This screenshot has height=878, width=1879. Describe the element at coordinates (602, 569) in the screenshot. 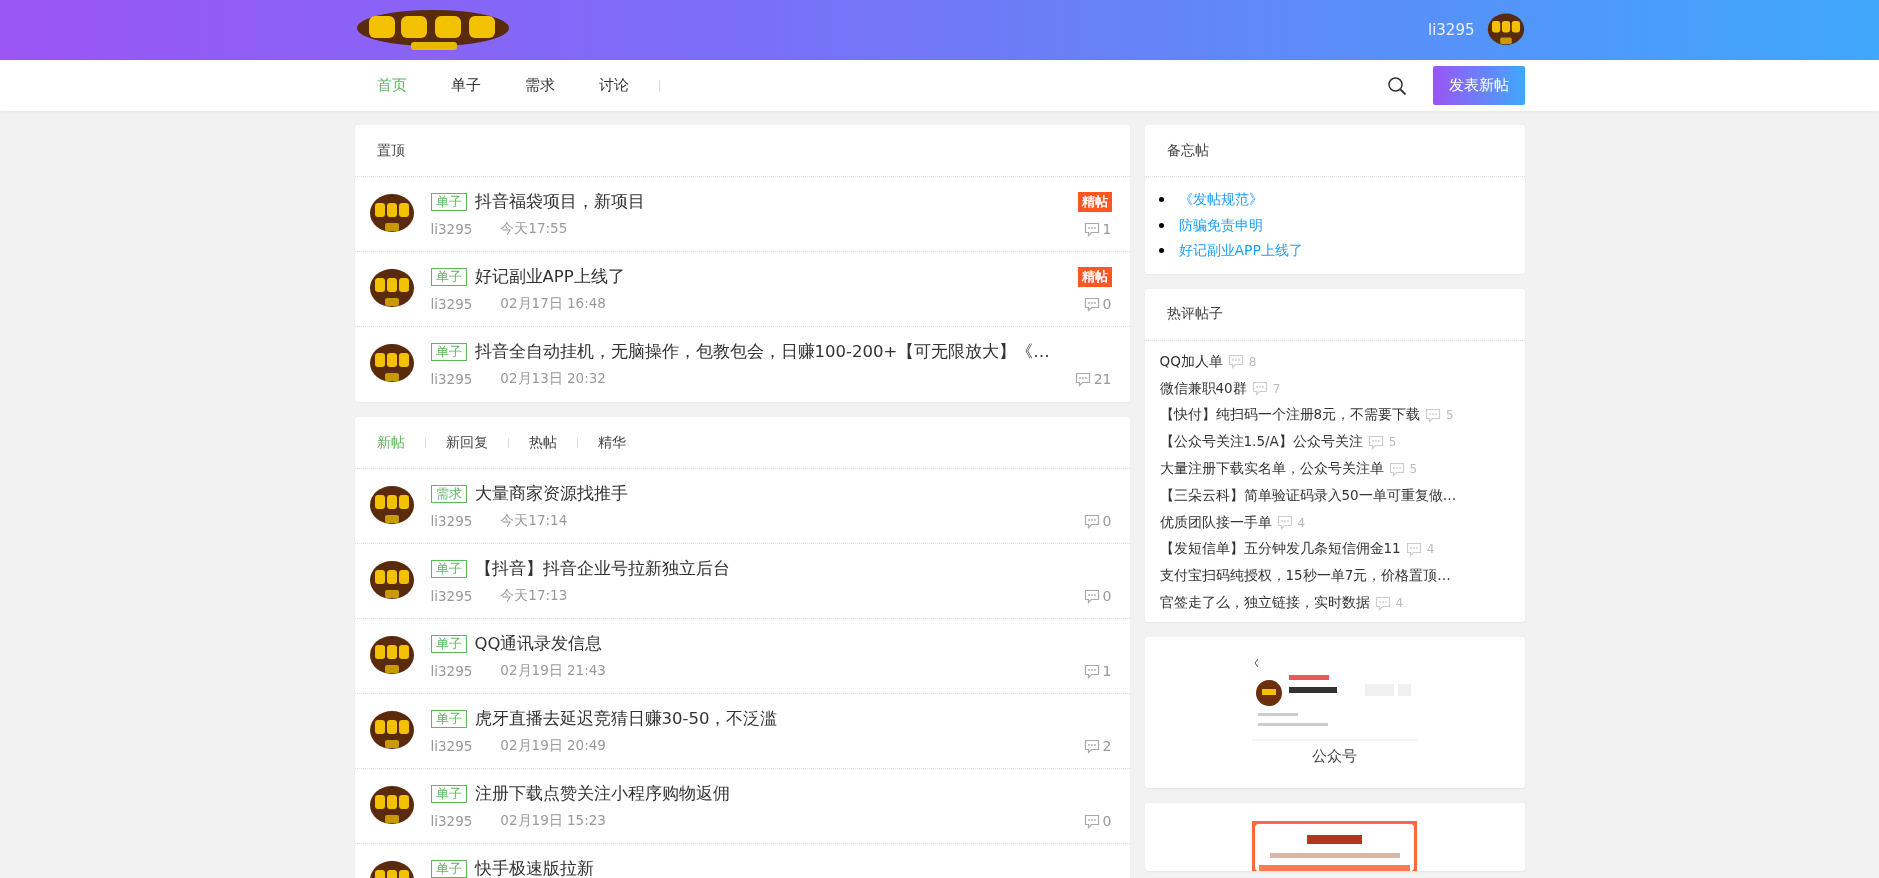

I see `post-title: 【抖音】抖音企业号拉新独立后台` at that location.